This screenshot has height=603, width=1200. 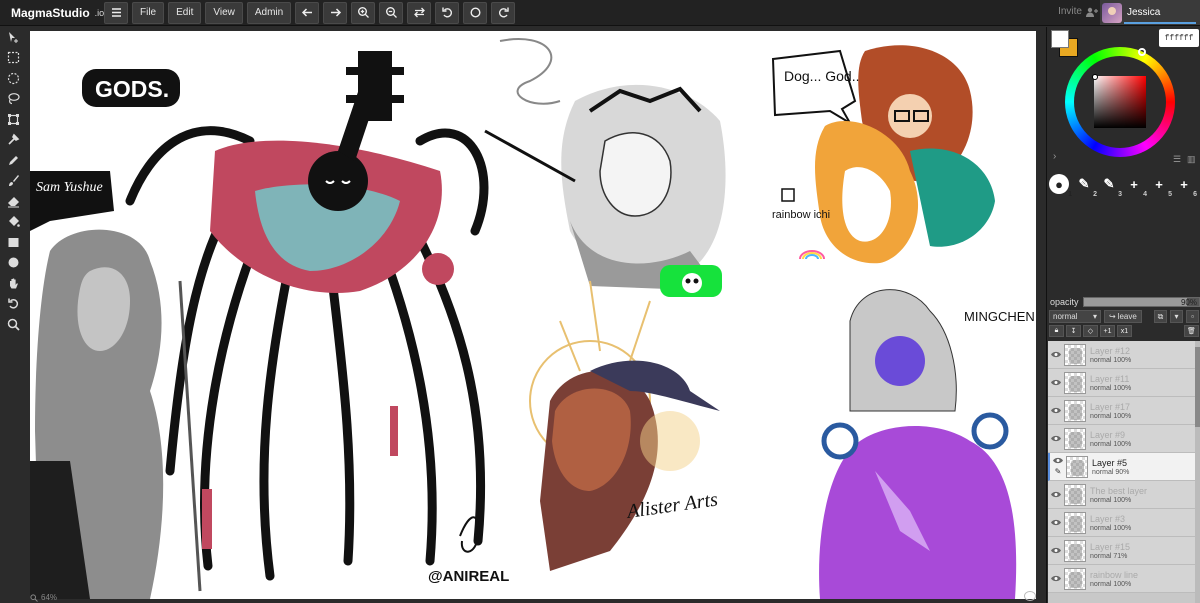 What do you see at coordinates (1160, 186) in the screenshot?
I see `brush-preset-5: +5` at bounding box center [1160, 186].